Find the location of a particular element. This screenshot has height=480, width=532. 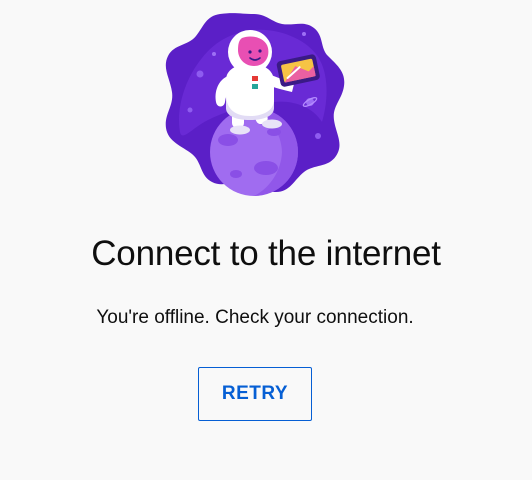

retry-button: RETRY is located at coordinates (255, 394).